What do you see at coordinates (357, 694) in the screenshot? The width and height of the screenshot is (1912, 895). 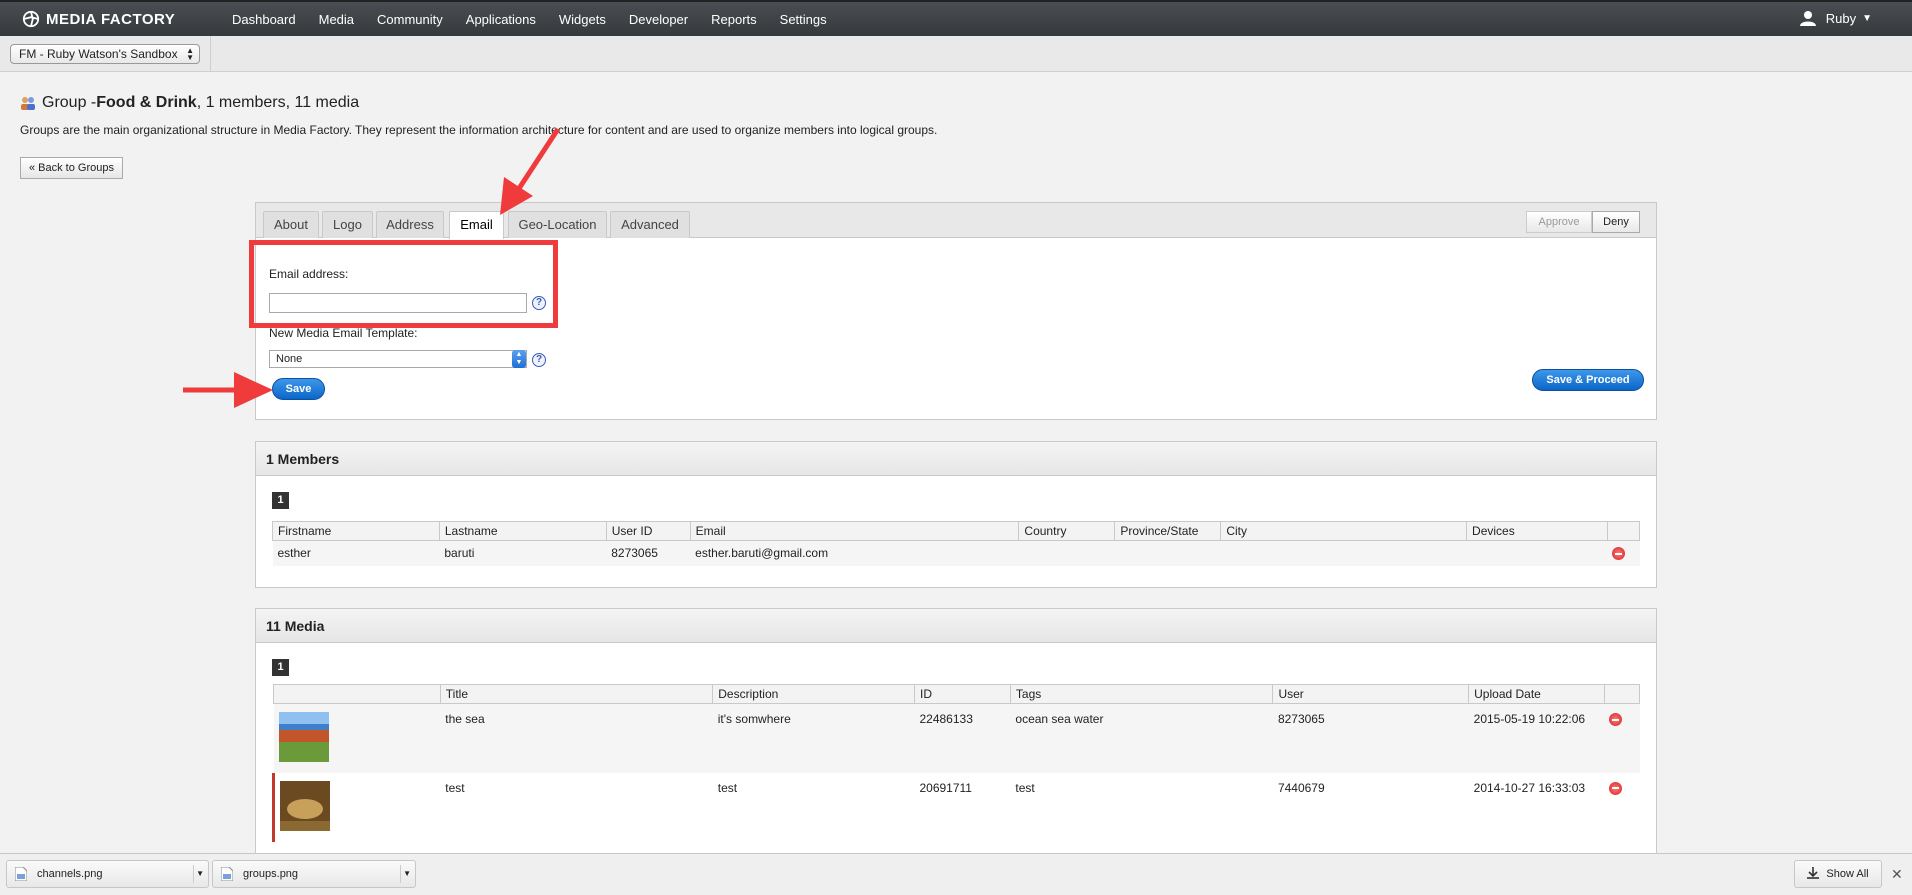 I see `col-thumbnail` at bounding box center [357, 694].